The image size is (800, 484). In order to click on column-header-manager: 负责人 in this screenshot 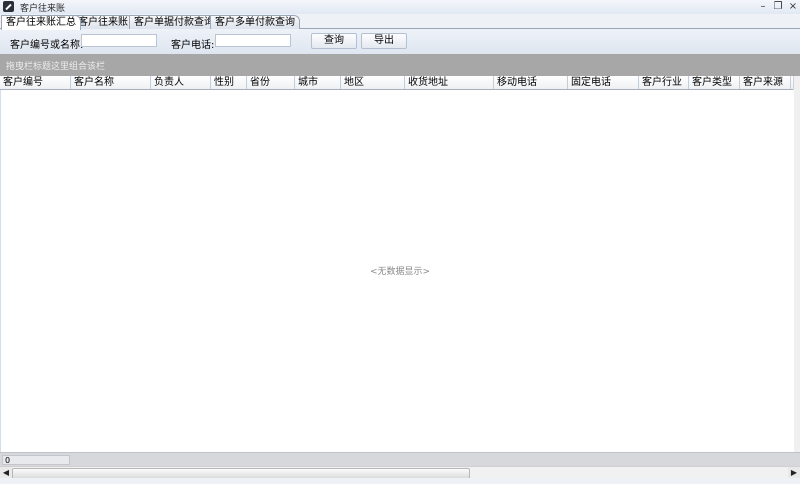, I will do `click(181, 82)`.